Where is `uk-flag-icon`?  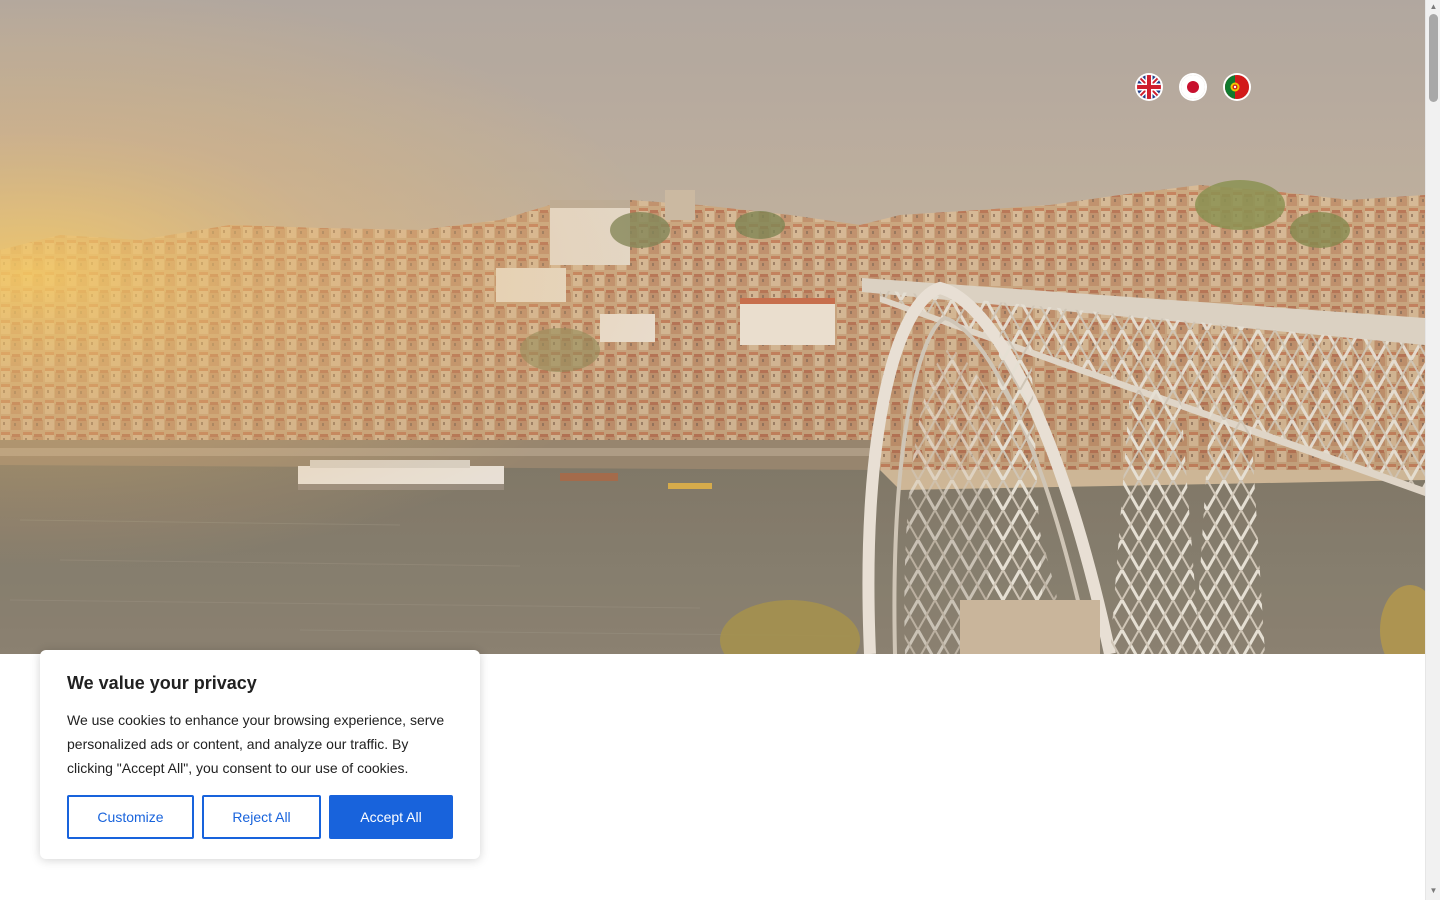 uk-flag-icon is located at coordinates (1149, 87).